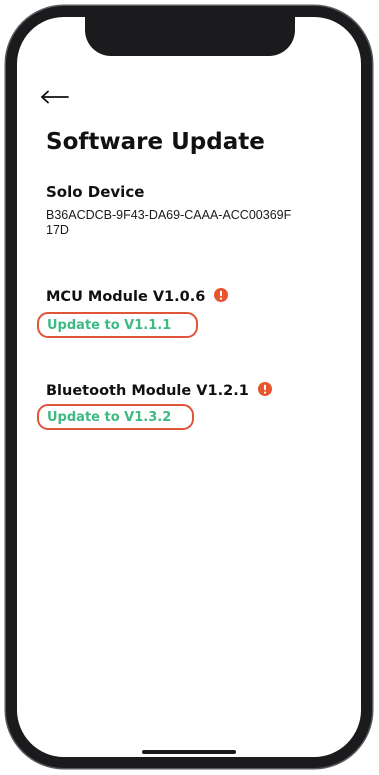 The image size is (379, 775). Describe the element at coordinates (190, 36) in the screenshot. I see `phone-notch` at that location.